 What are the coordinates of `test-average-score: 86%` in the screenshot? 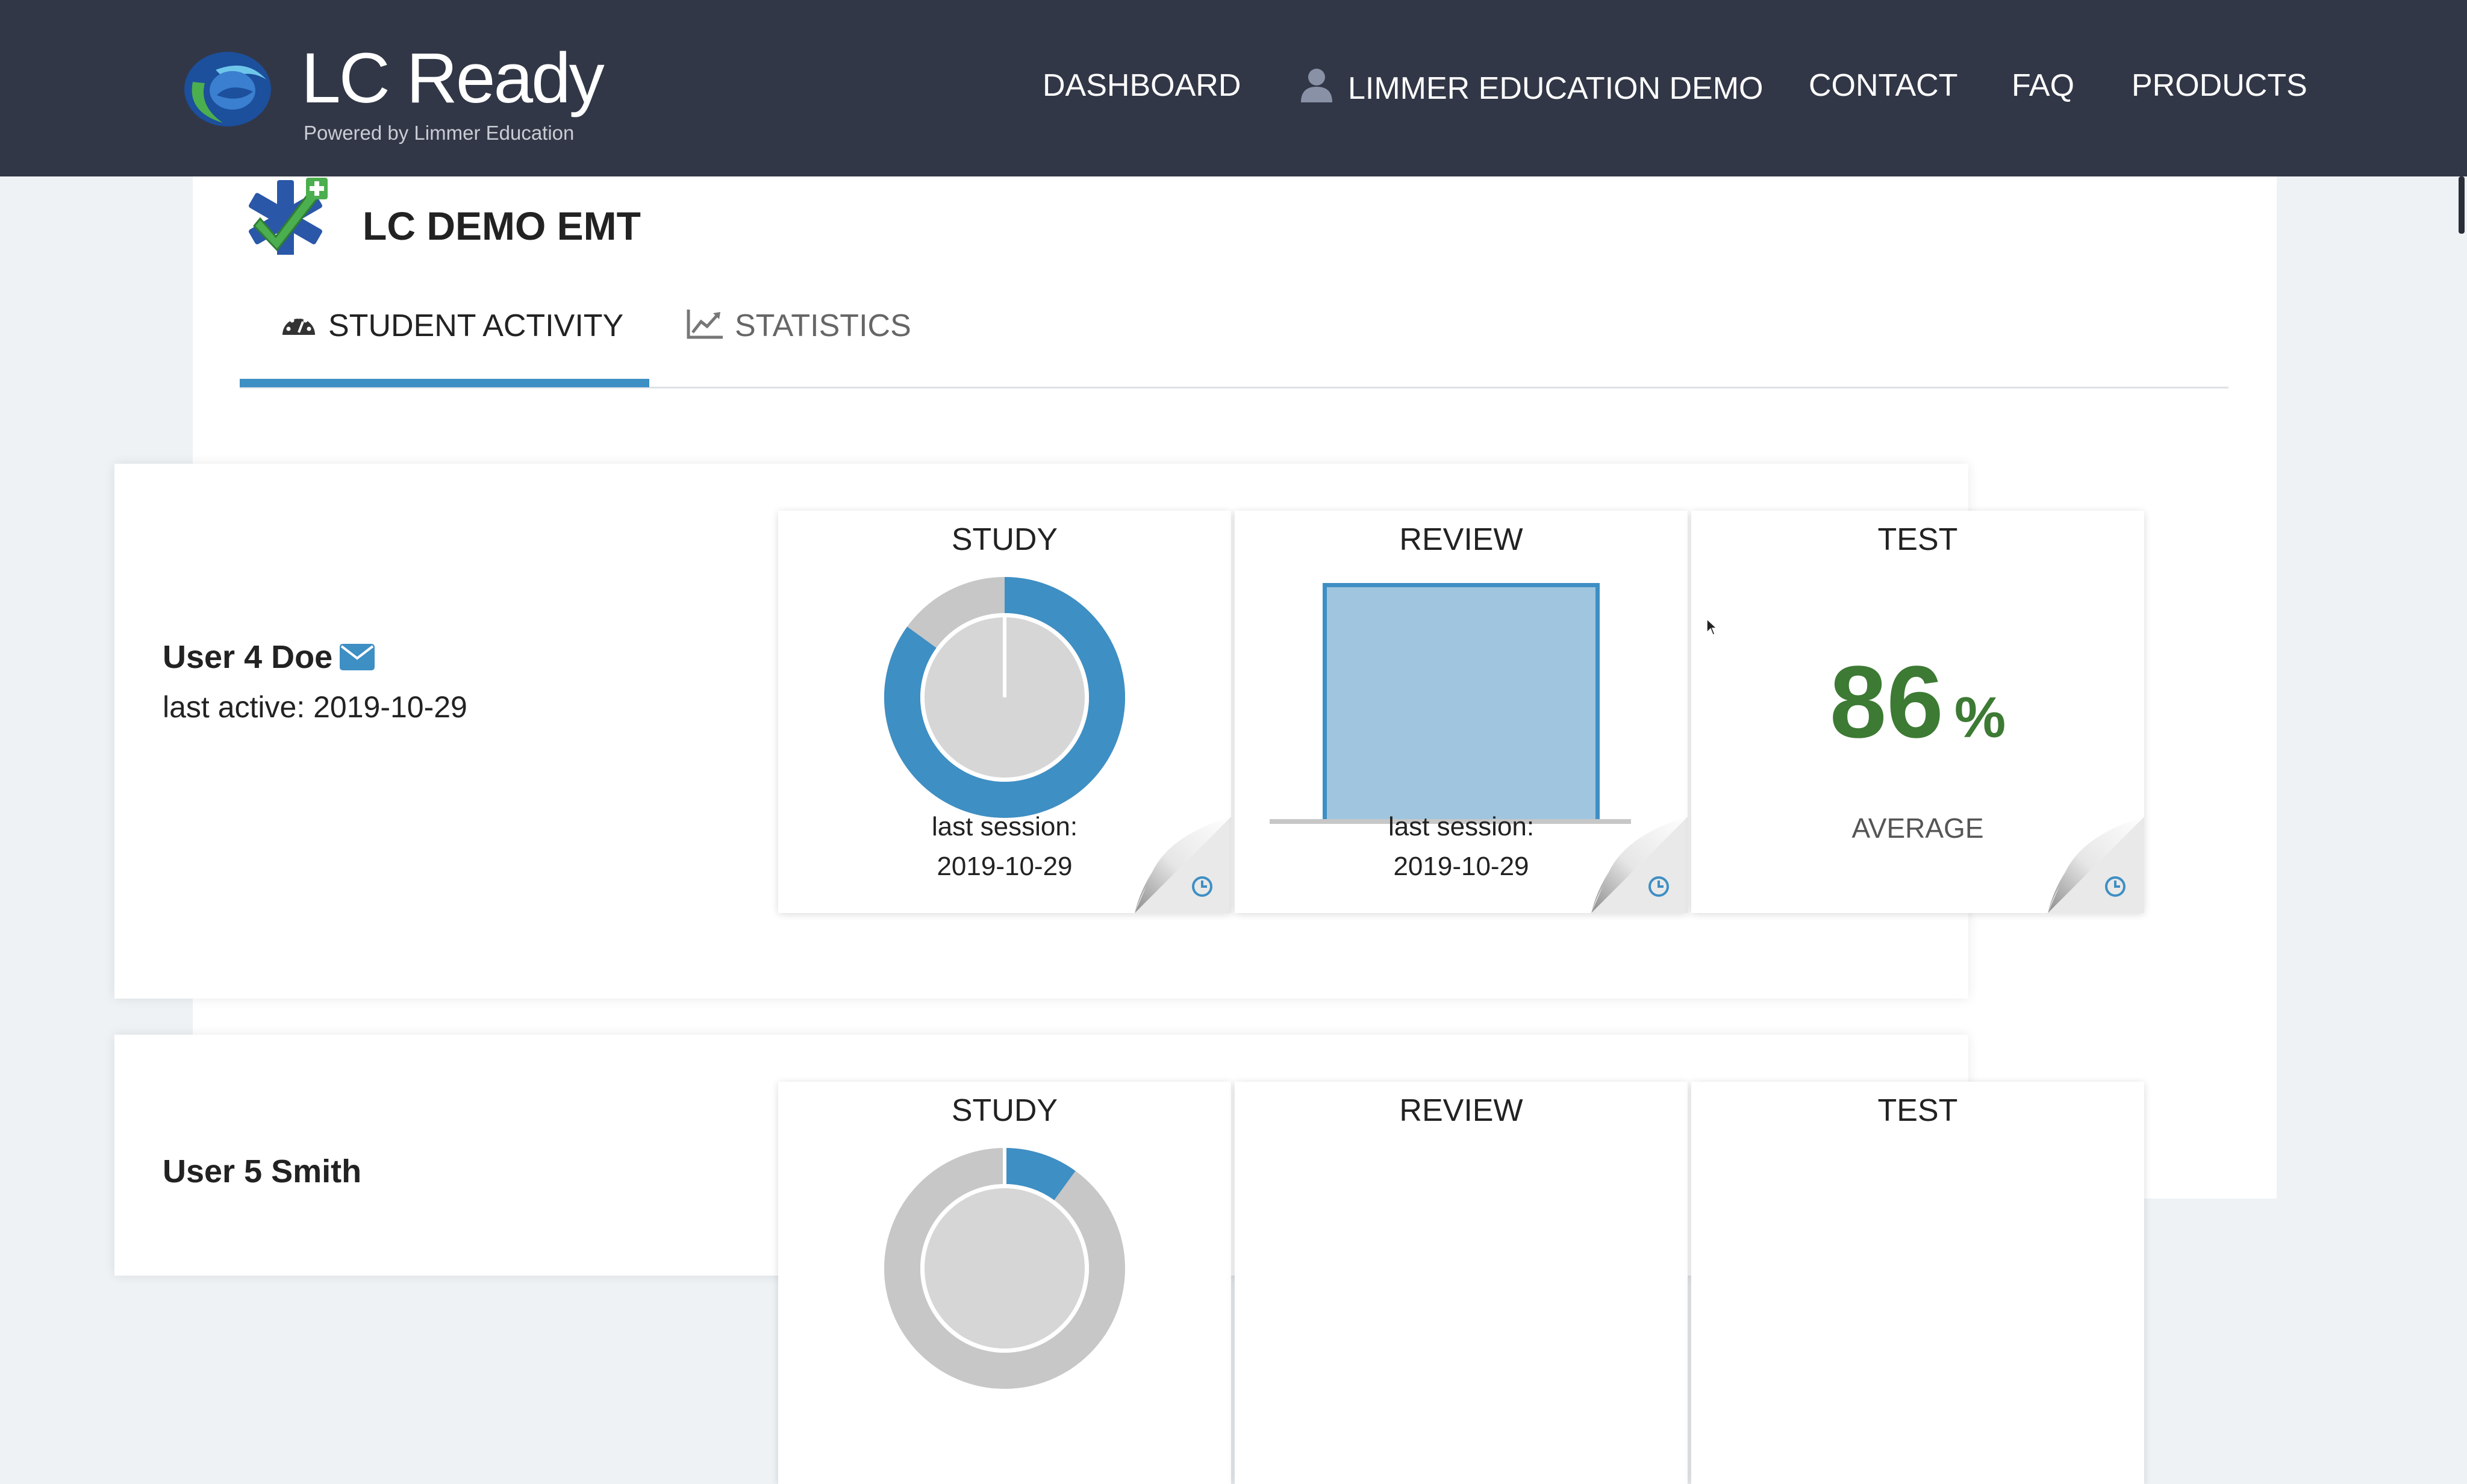 It's located at (1917, 702).